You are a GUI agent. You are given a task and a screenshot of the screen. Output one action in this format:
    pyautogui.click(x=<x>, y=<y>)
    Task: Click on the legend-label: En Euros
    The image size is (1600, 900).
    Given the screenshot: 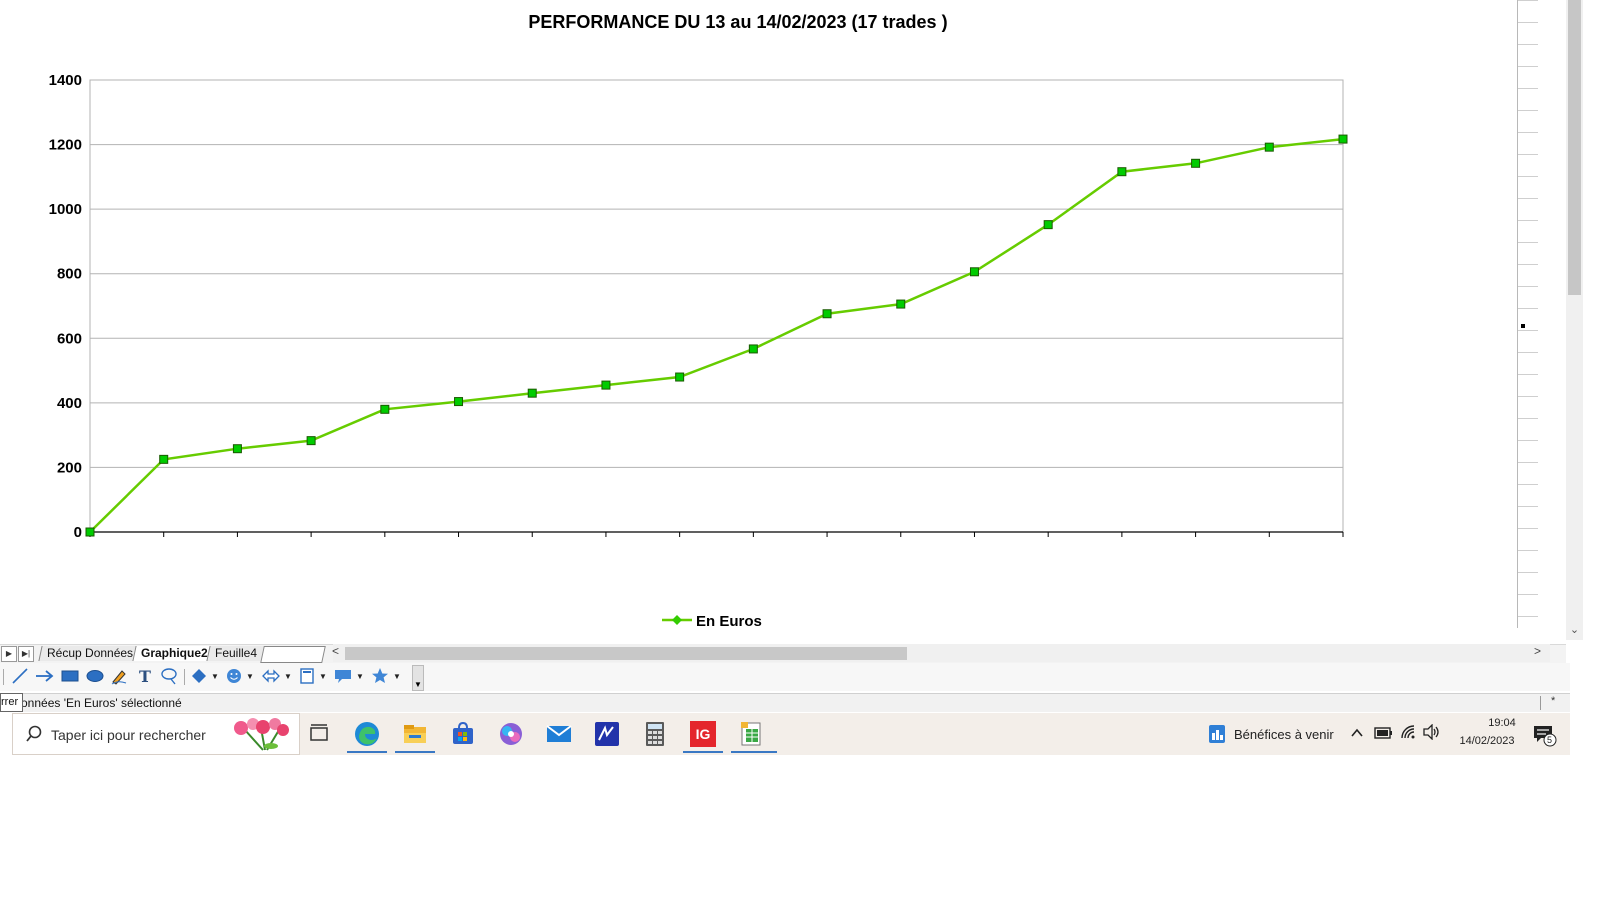 What is the action you would take?
    pyautogui.click(x=729, y=621)
    